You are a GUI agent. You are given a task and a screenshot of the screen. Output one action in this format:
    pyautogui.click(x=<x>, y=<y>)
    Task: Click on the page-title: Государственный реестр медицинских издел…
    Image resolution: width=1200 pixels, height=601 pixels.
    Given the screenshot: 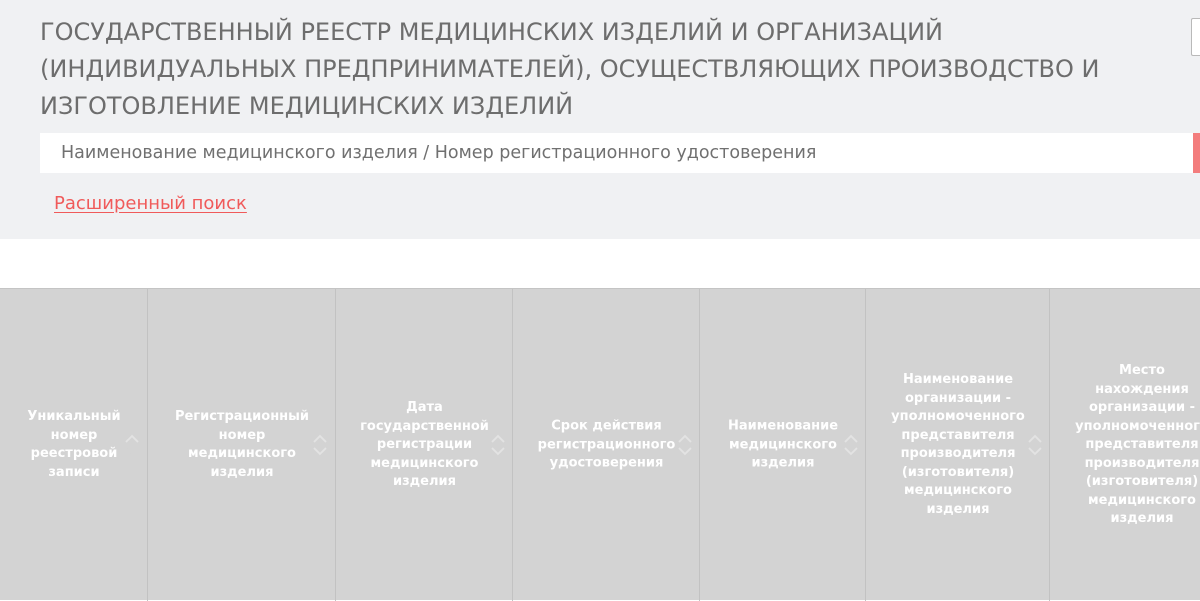 What is the action you would take?
    pyautogui.click(x=570, y=69)
    